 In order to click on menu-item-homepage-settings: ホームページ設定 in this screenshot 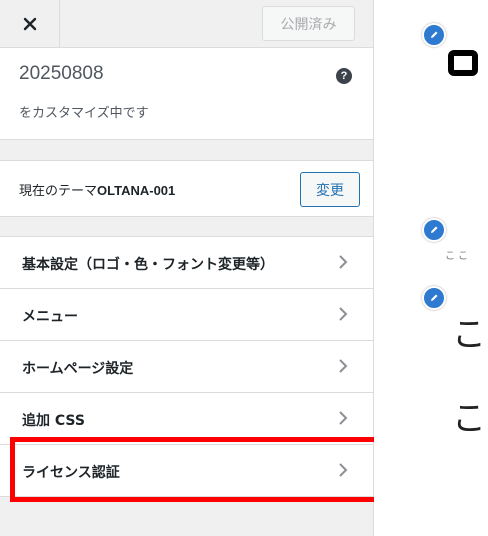, I will do `click(186, 367)`.